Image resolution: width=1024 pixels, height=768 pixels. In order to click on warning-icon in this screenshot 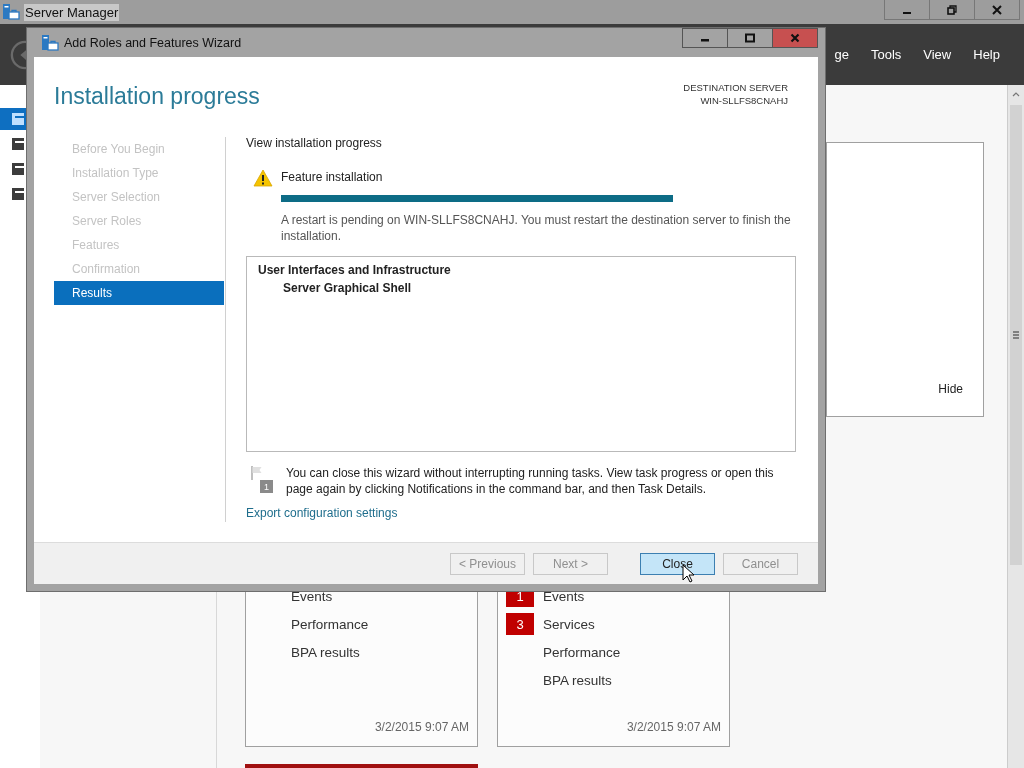, I will do `click(263, 178)`.